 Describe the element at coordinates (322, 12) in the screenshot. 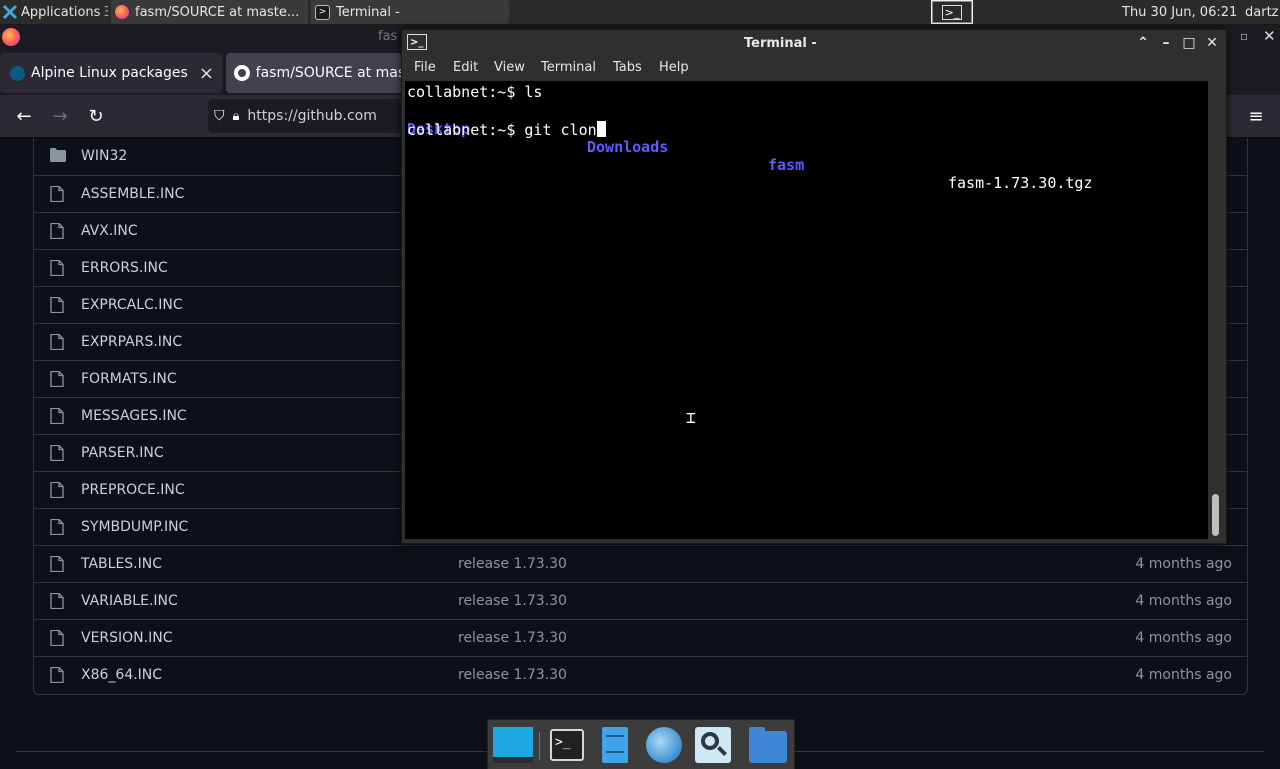

I see `terminal-icon: >` at that location.